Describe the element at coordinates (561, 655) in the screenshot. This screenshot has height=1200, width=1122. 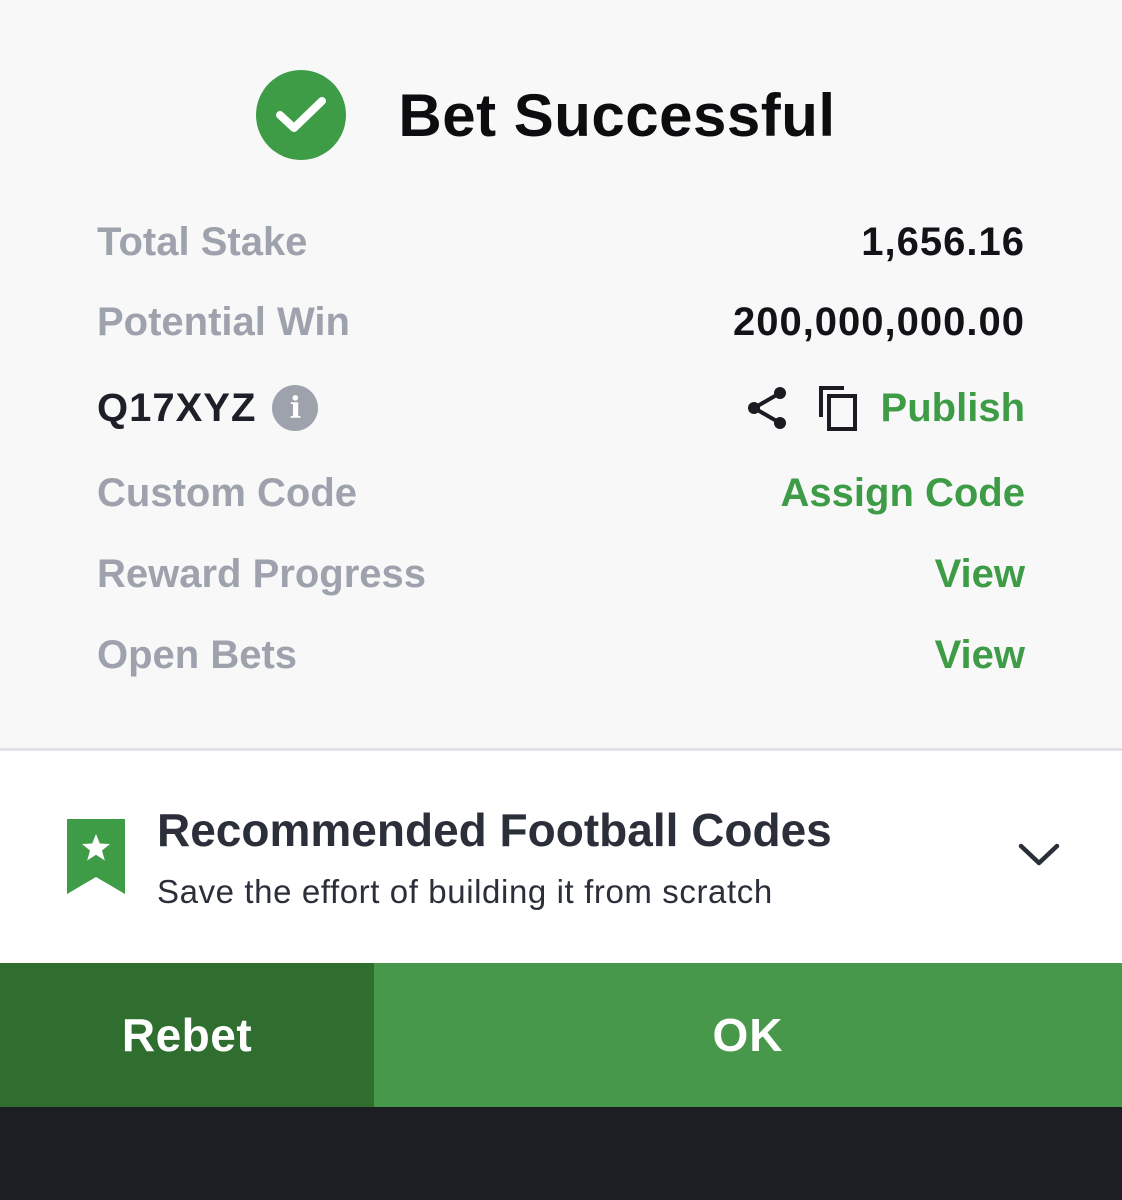
I see `open-bets-row: Open Bets View` at that location.